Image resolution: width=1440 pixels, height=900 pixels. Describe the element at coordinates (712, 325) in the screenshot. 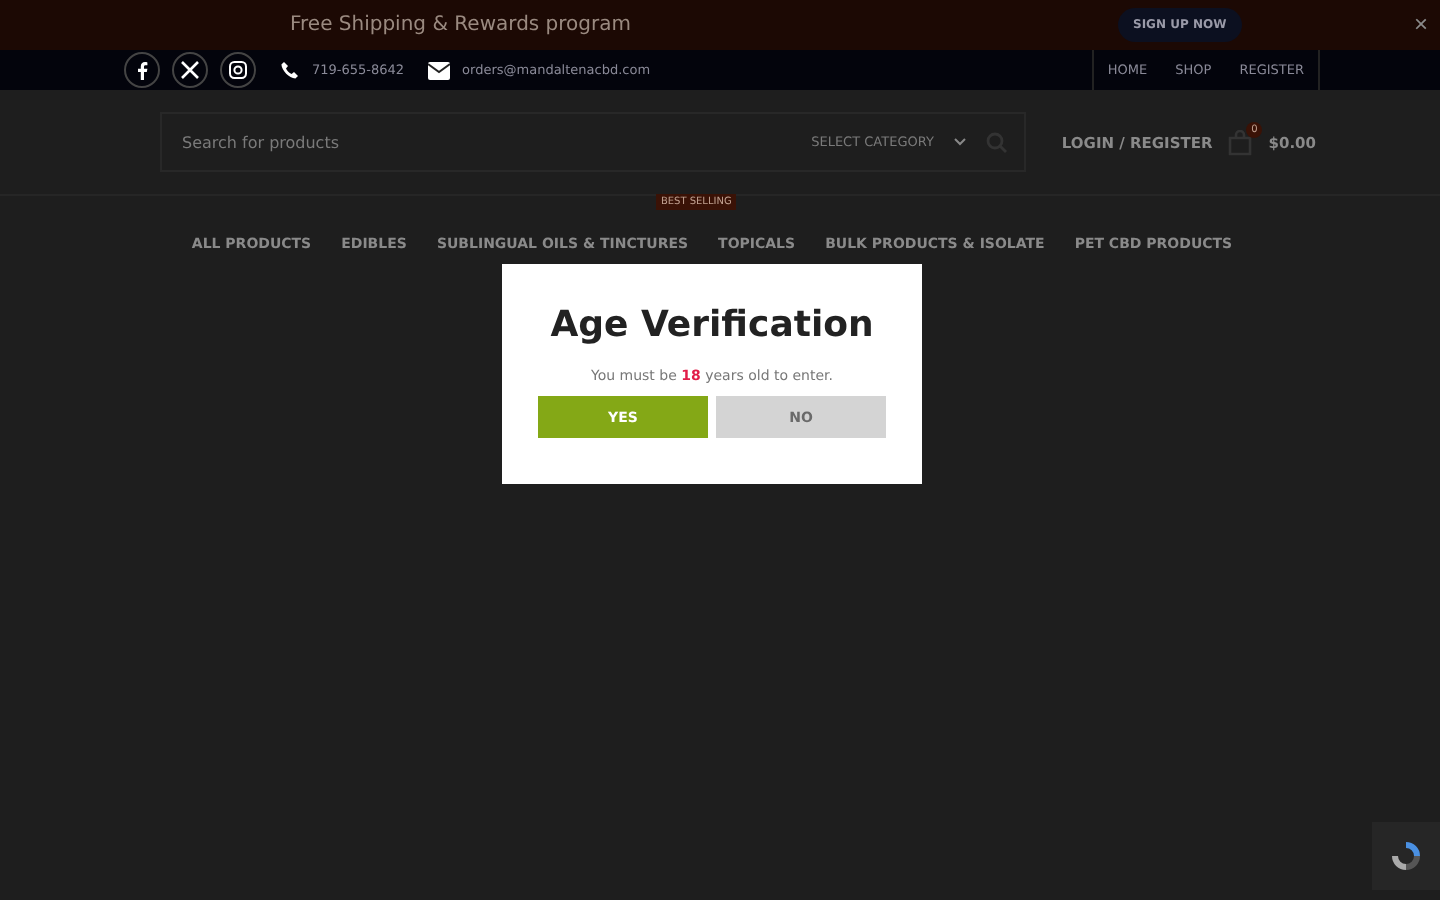

I see `dialog-title: Age Verification` at that location.